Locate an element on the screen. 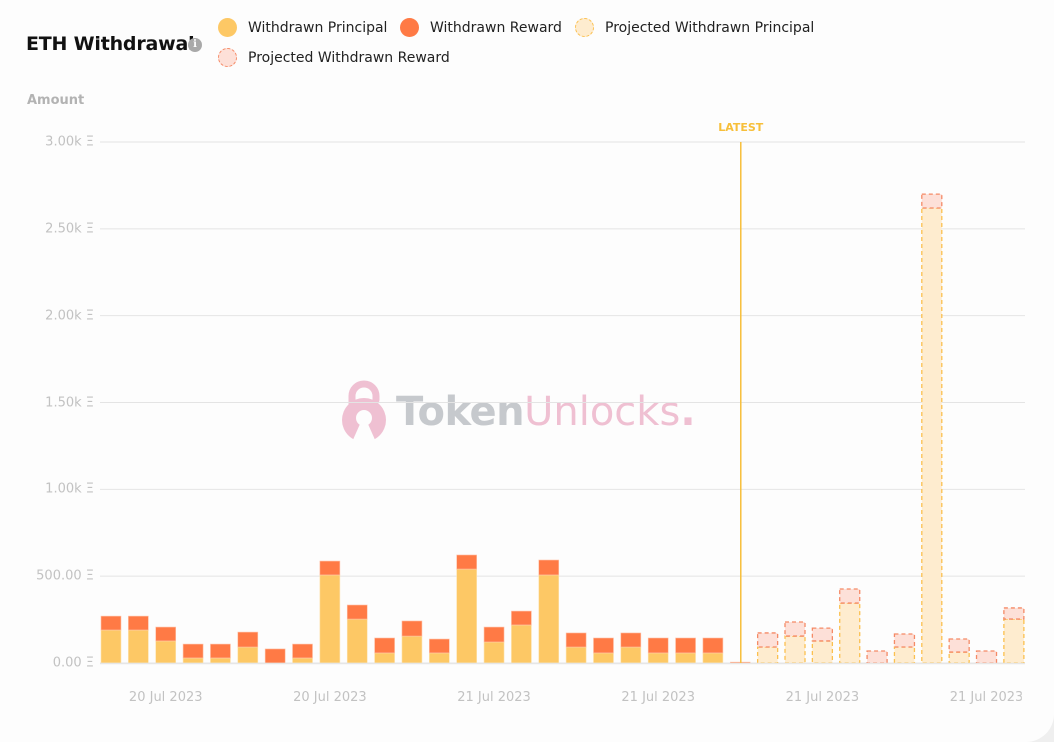  y-tick-label: 1.50k Ξ is located at coordinates (69, 402).